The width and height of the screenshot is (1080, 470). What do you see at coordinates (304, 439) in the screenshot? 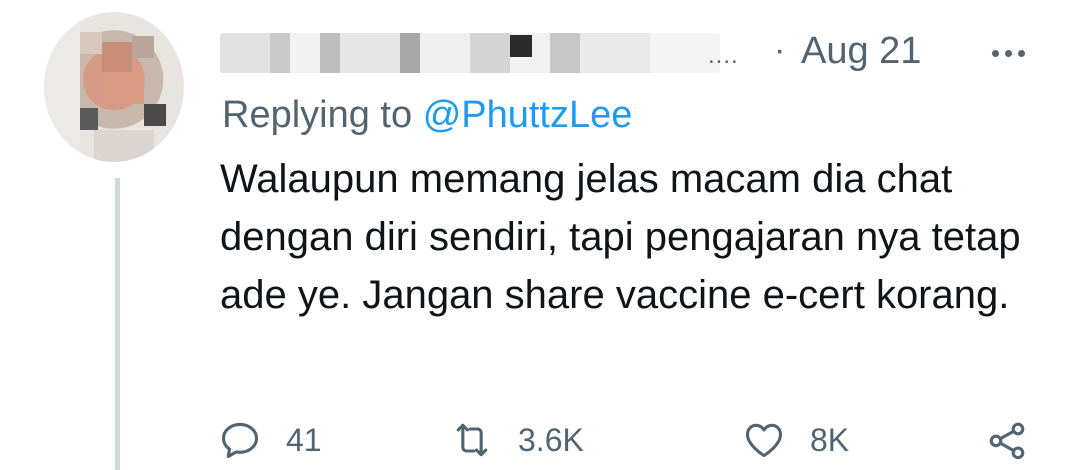
I see `reply-count: 41` at bounding box center [304, 439].